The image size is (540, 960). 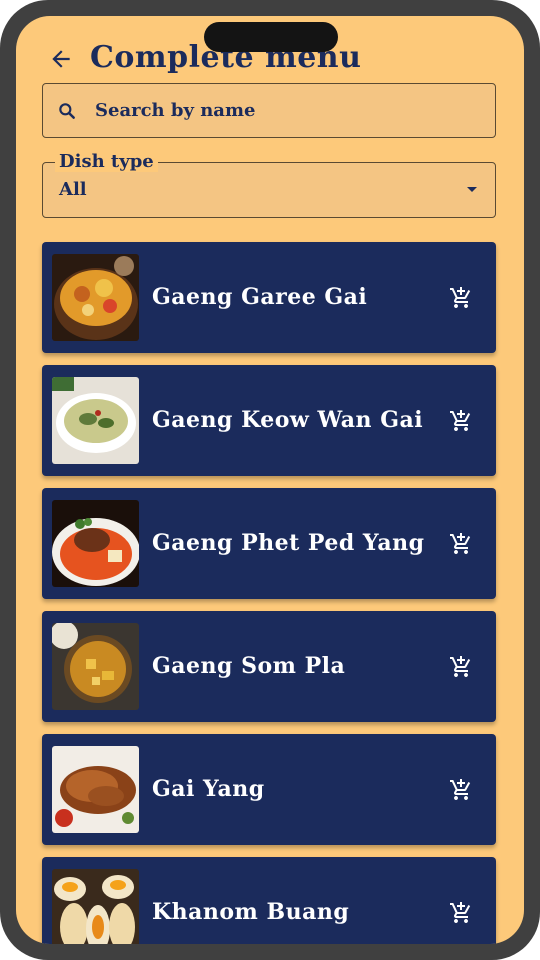 I want to click on back-button, so click(x=61, y=59).